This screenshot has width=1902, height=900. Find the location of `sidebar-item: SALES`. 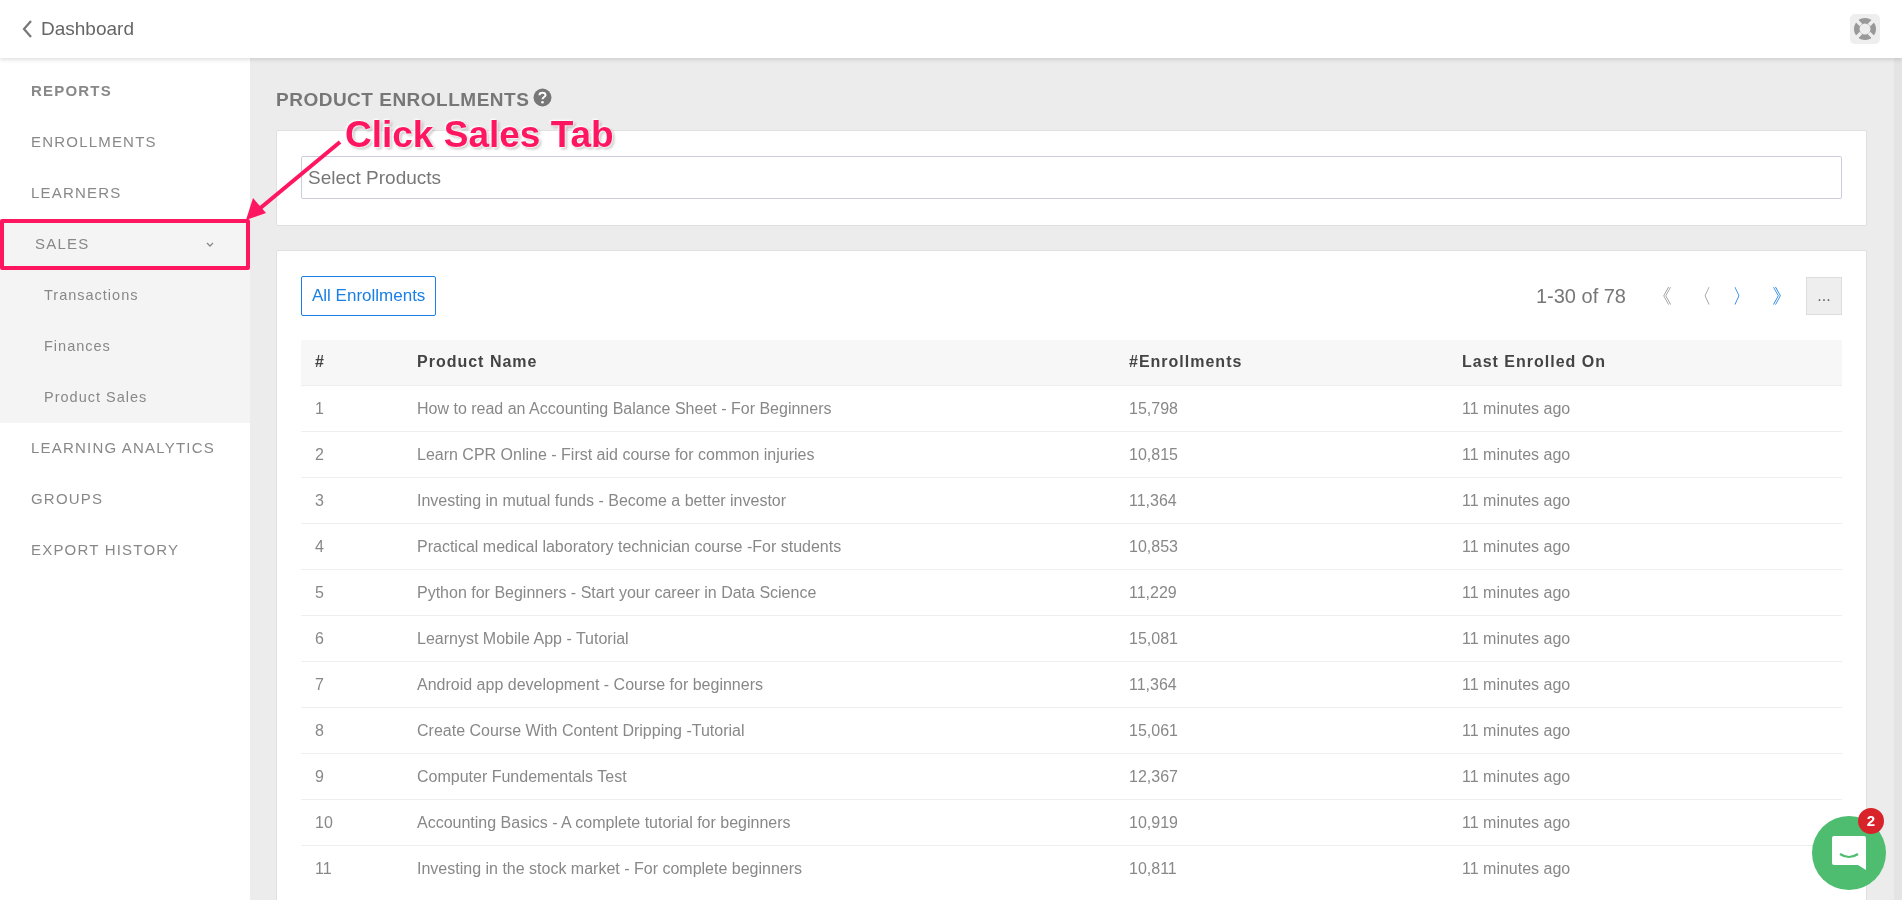

sidebar-item: SALES is located at coordinates (125, 244).